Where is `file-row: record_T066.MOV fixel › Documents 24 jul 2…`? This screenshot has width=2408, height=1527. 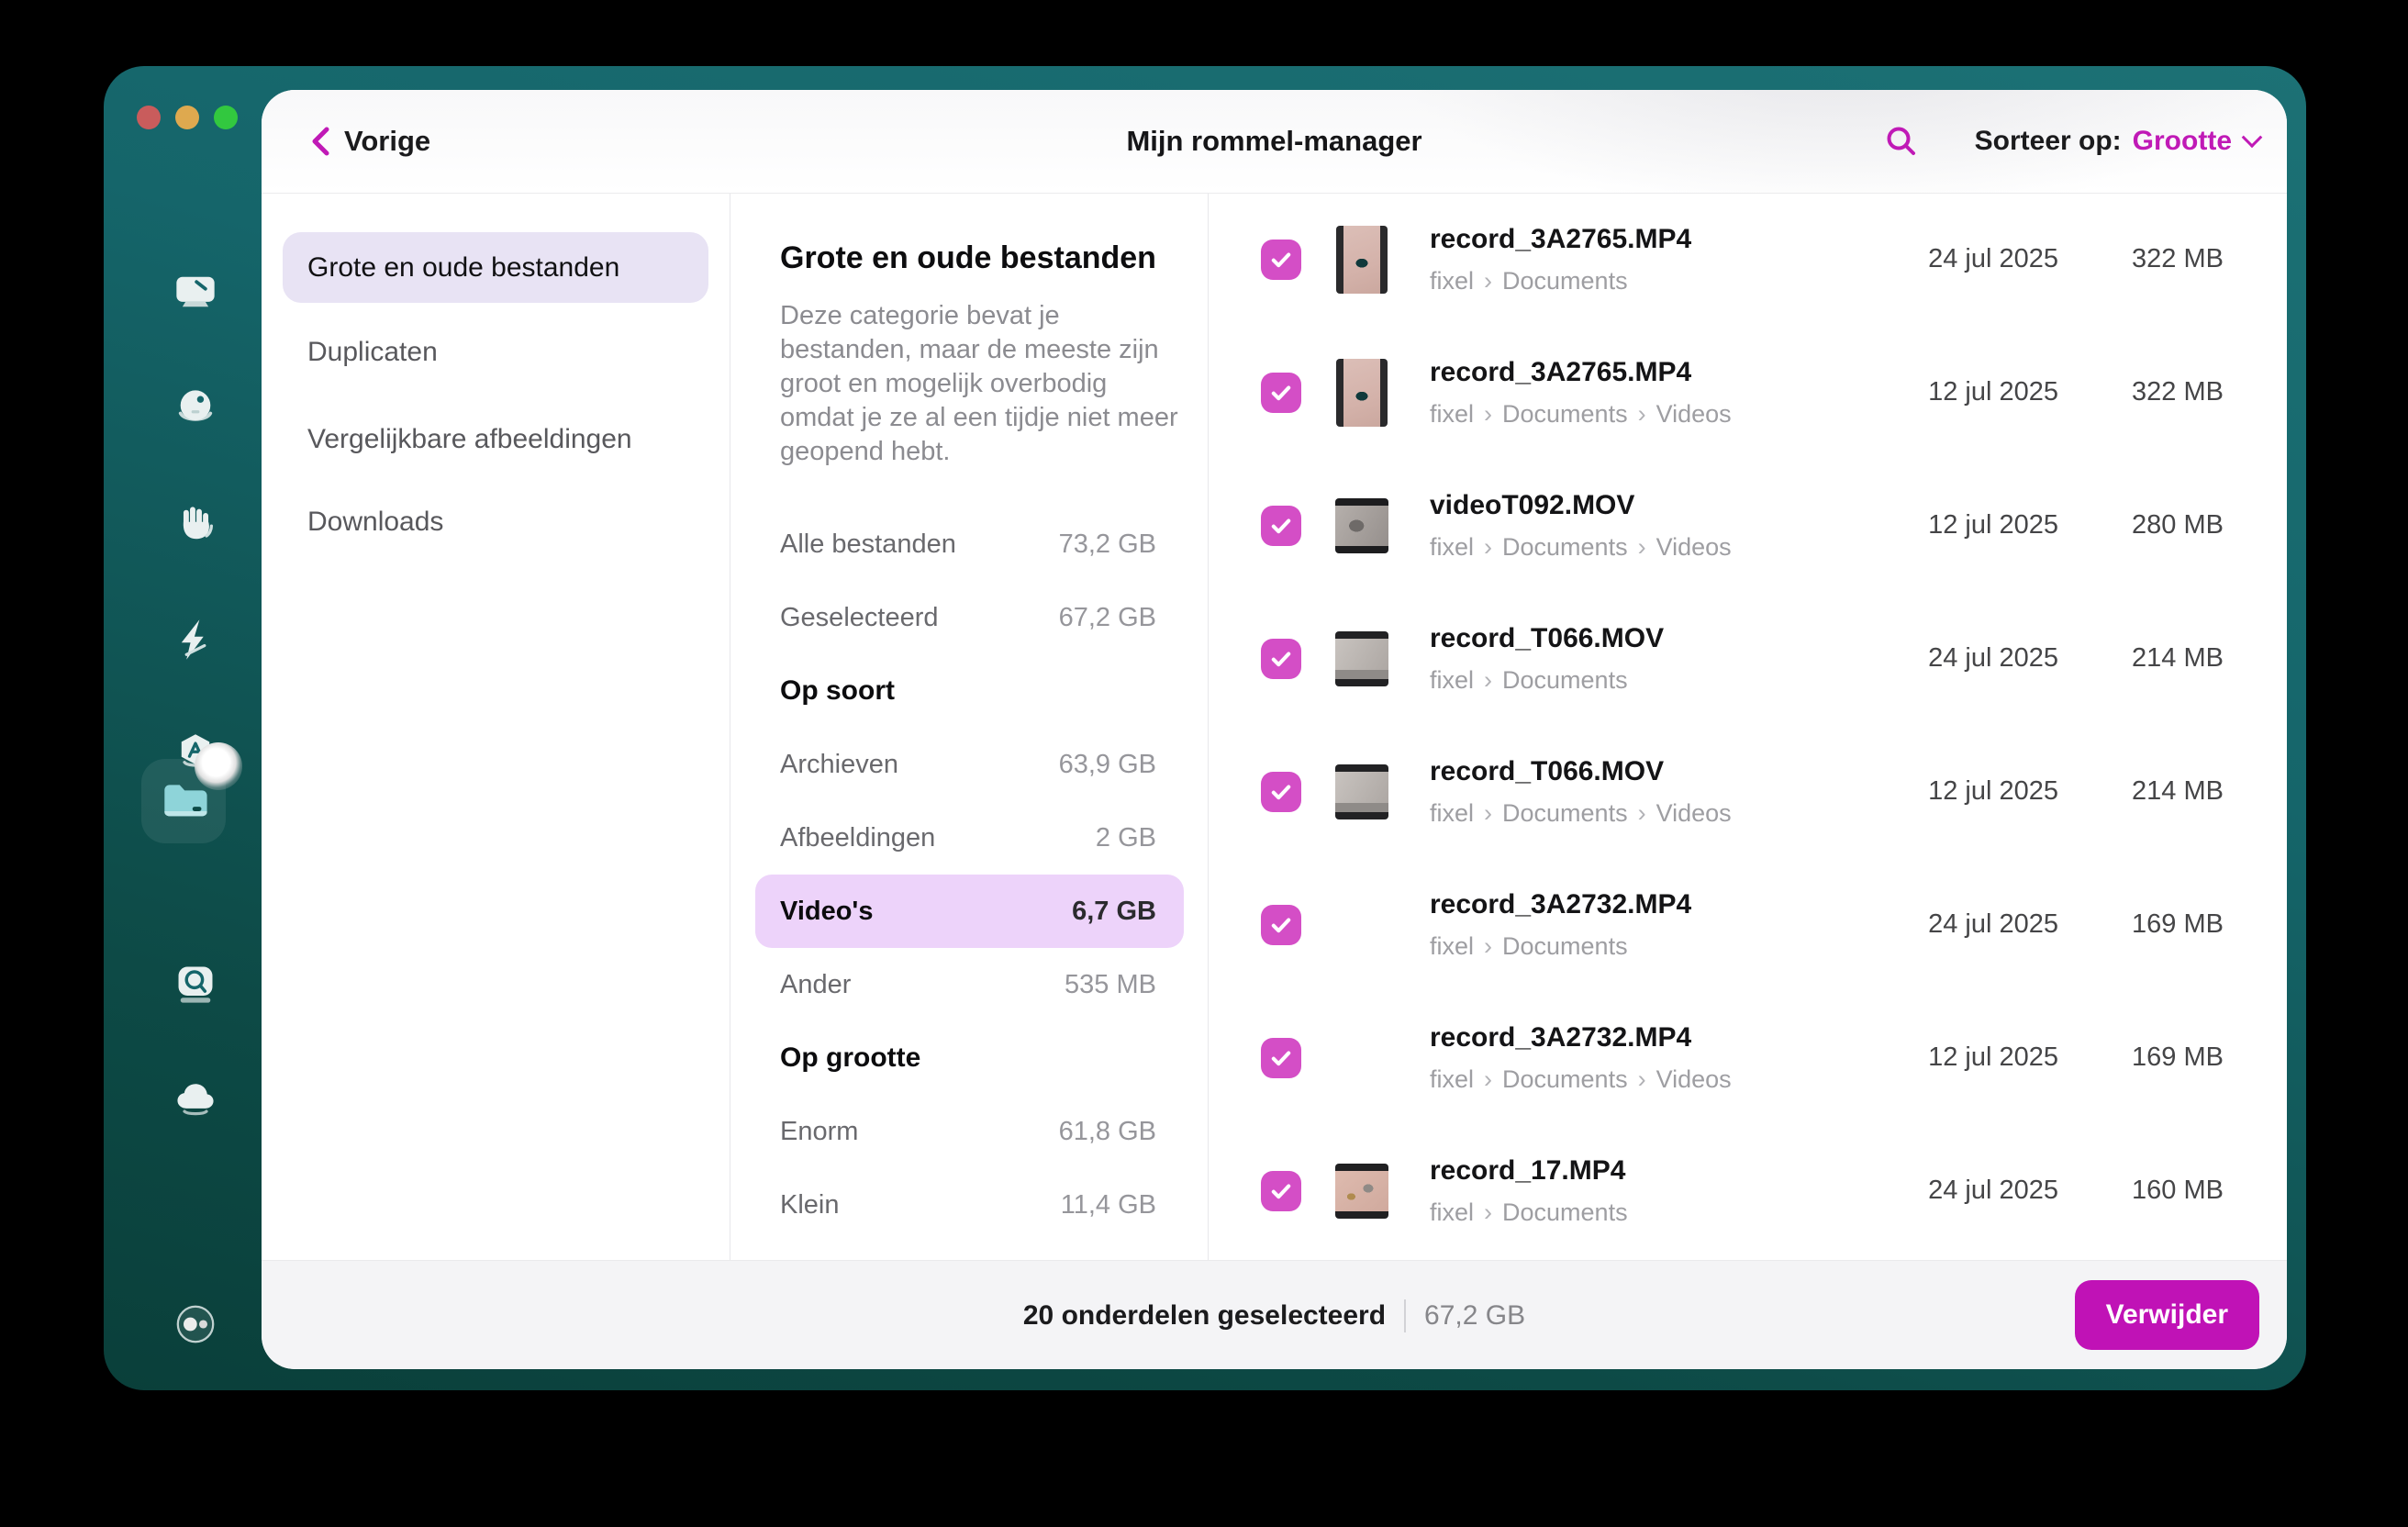 file-row: record_T066.MOV fixel › Documents 24 jul 2… is located at coordinates (1748, 658).